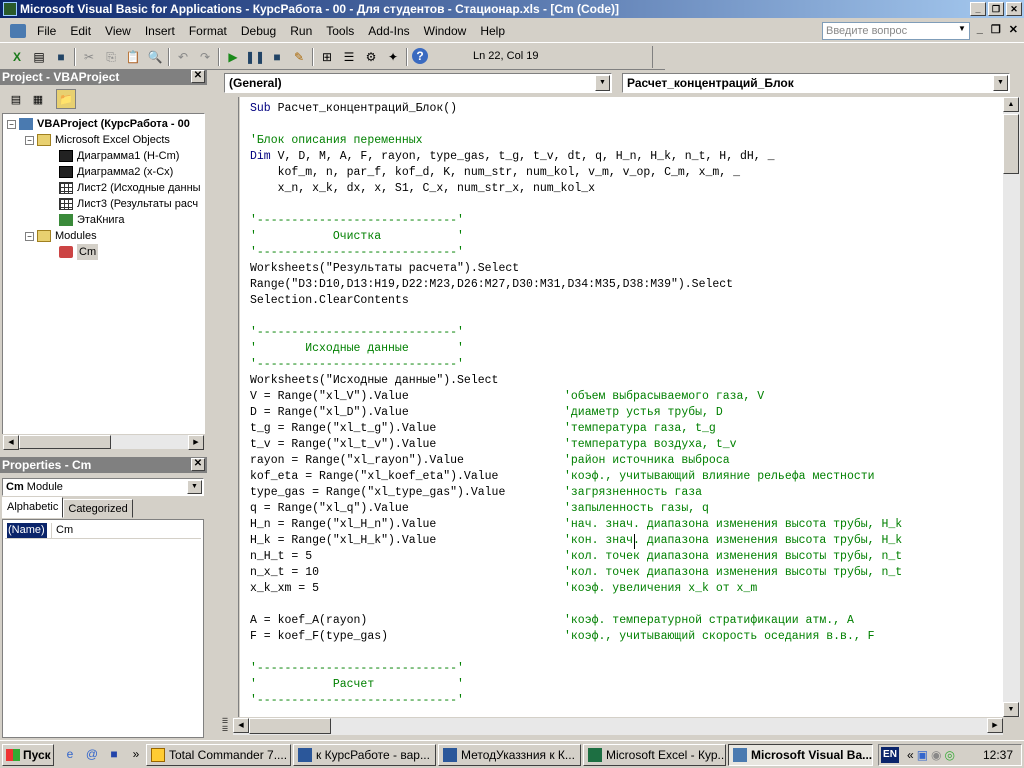 The image size is (1024, 768). What do you see at coordinates (418, 83) in the screenshot?
I see `object-select: (General) ▼` at bounding box center [418, 83].